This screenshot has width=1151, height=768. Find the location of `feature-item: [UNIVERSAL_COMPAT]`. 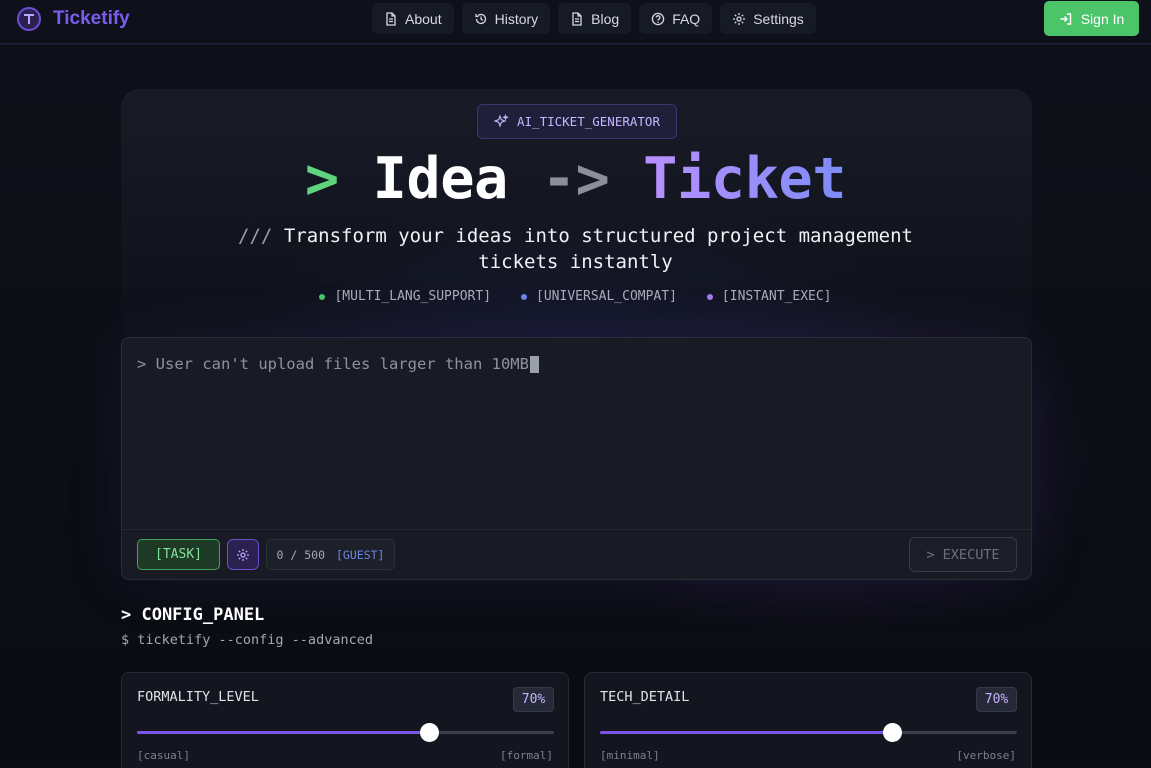

feature-item: [UNIVERSAL_COMPAT] is located at coordinates (599, 296).